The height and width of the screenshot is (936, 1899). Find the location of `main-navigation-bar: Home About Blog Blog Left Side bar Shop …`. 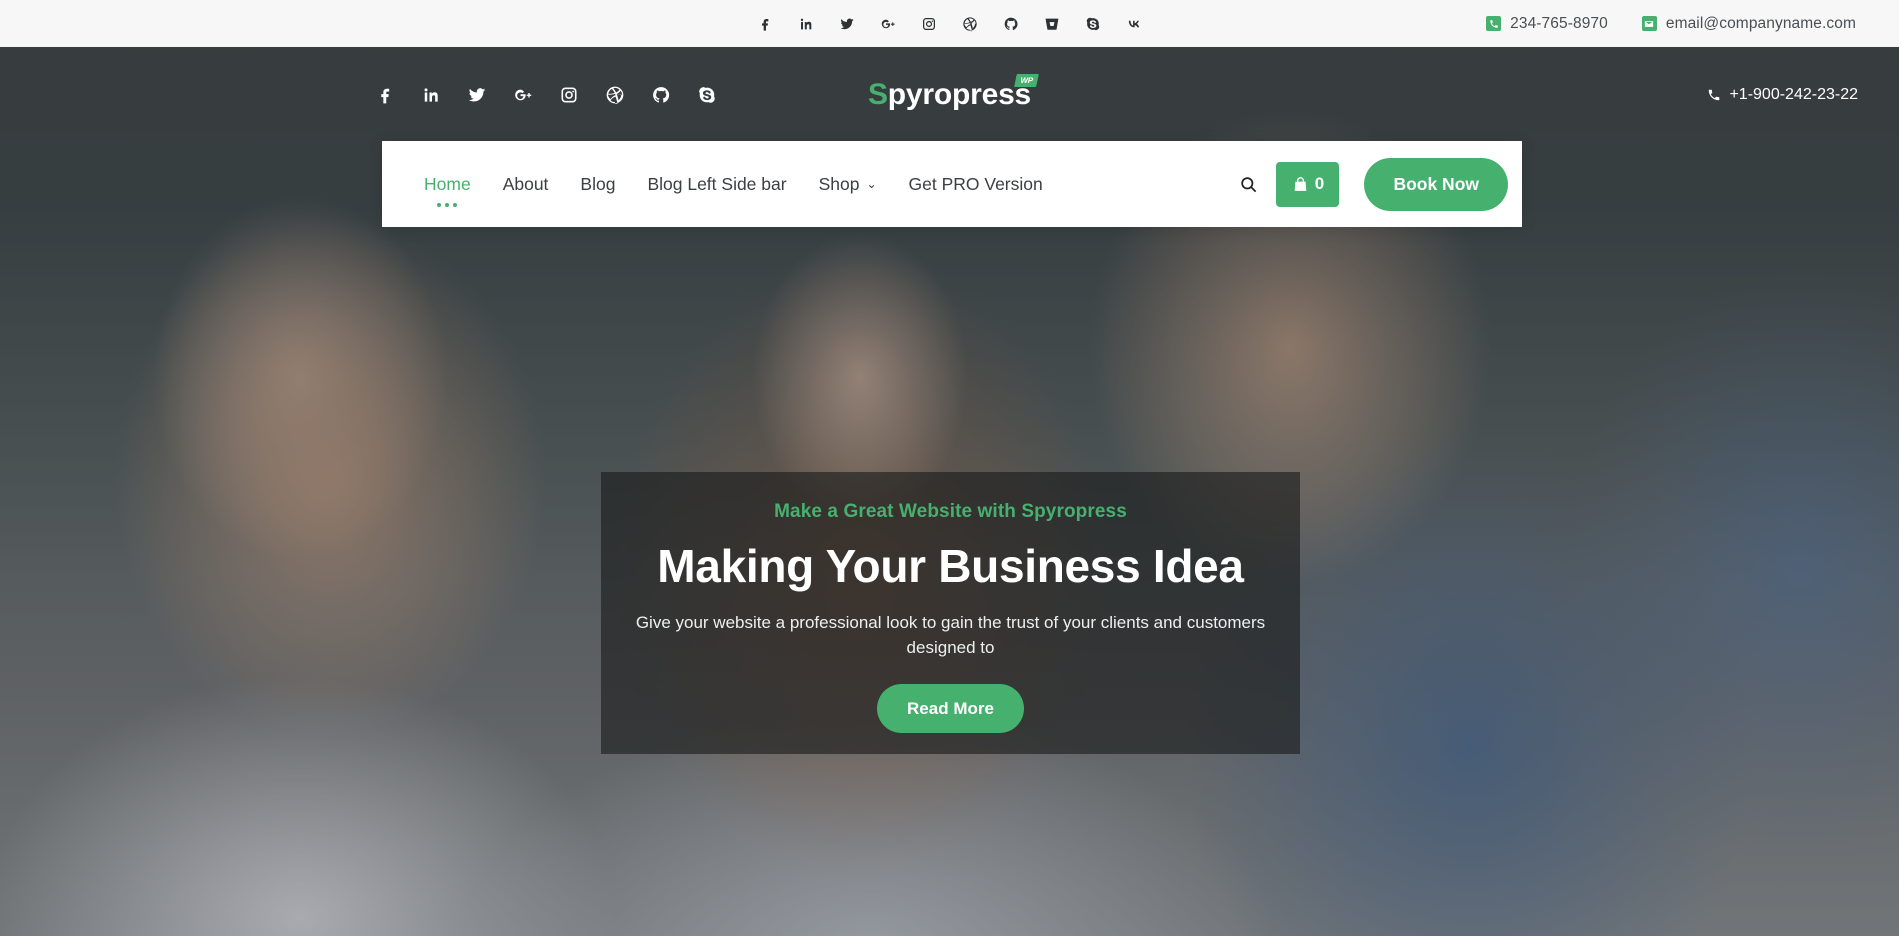

main-navigation-bar: Home About Blog Blog Left Side bar Shop … is located at coordinates (952, 184).